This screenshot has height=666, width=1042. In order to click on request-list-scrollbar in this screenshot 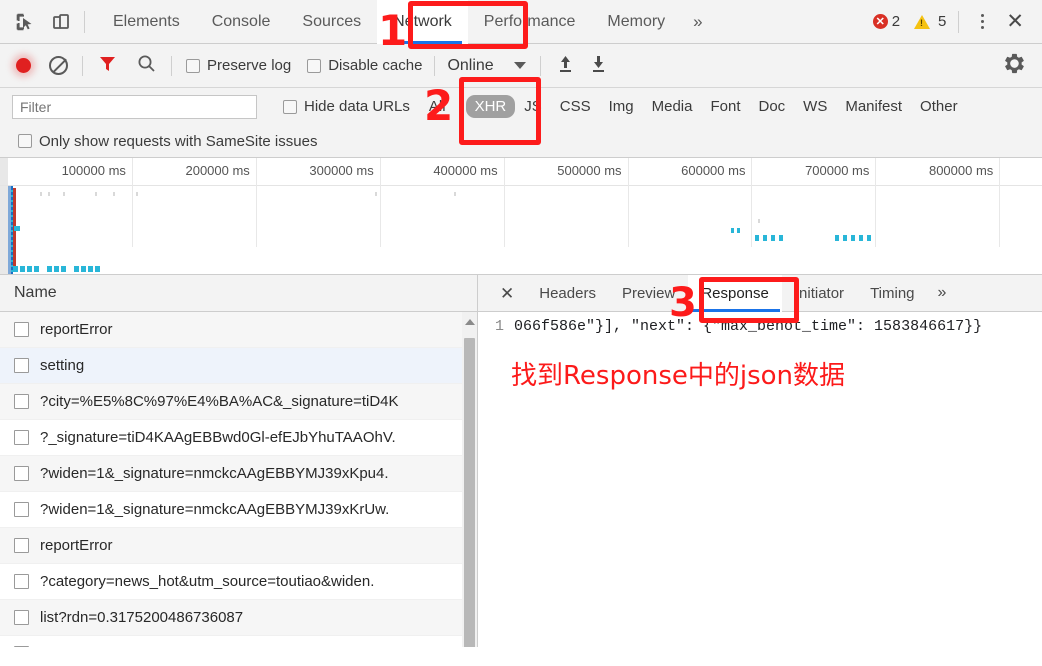, I will do `click(469, 479)`.